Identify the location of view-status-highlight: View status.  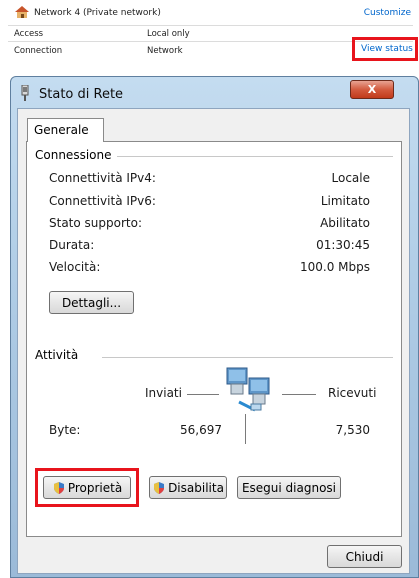
(385, 49).